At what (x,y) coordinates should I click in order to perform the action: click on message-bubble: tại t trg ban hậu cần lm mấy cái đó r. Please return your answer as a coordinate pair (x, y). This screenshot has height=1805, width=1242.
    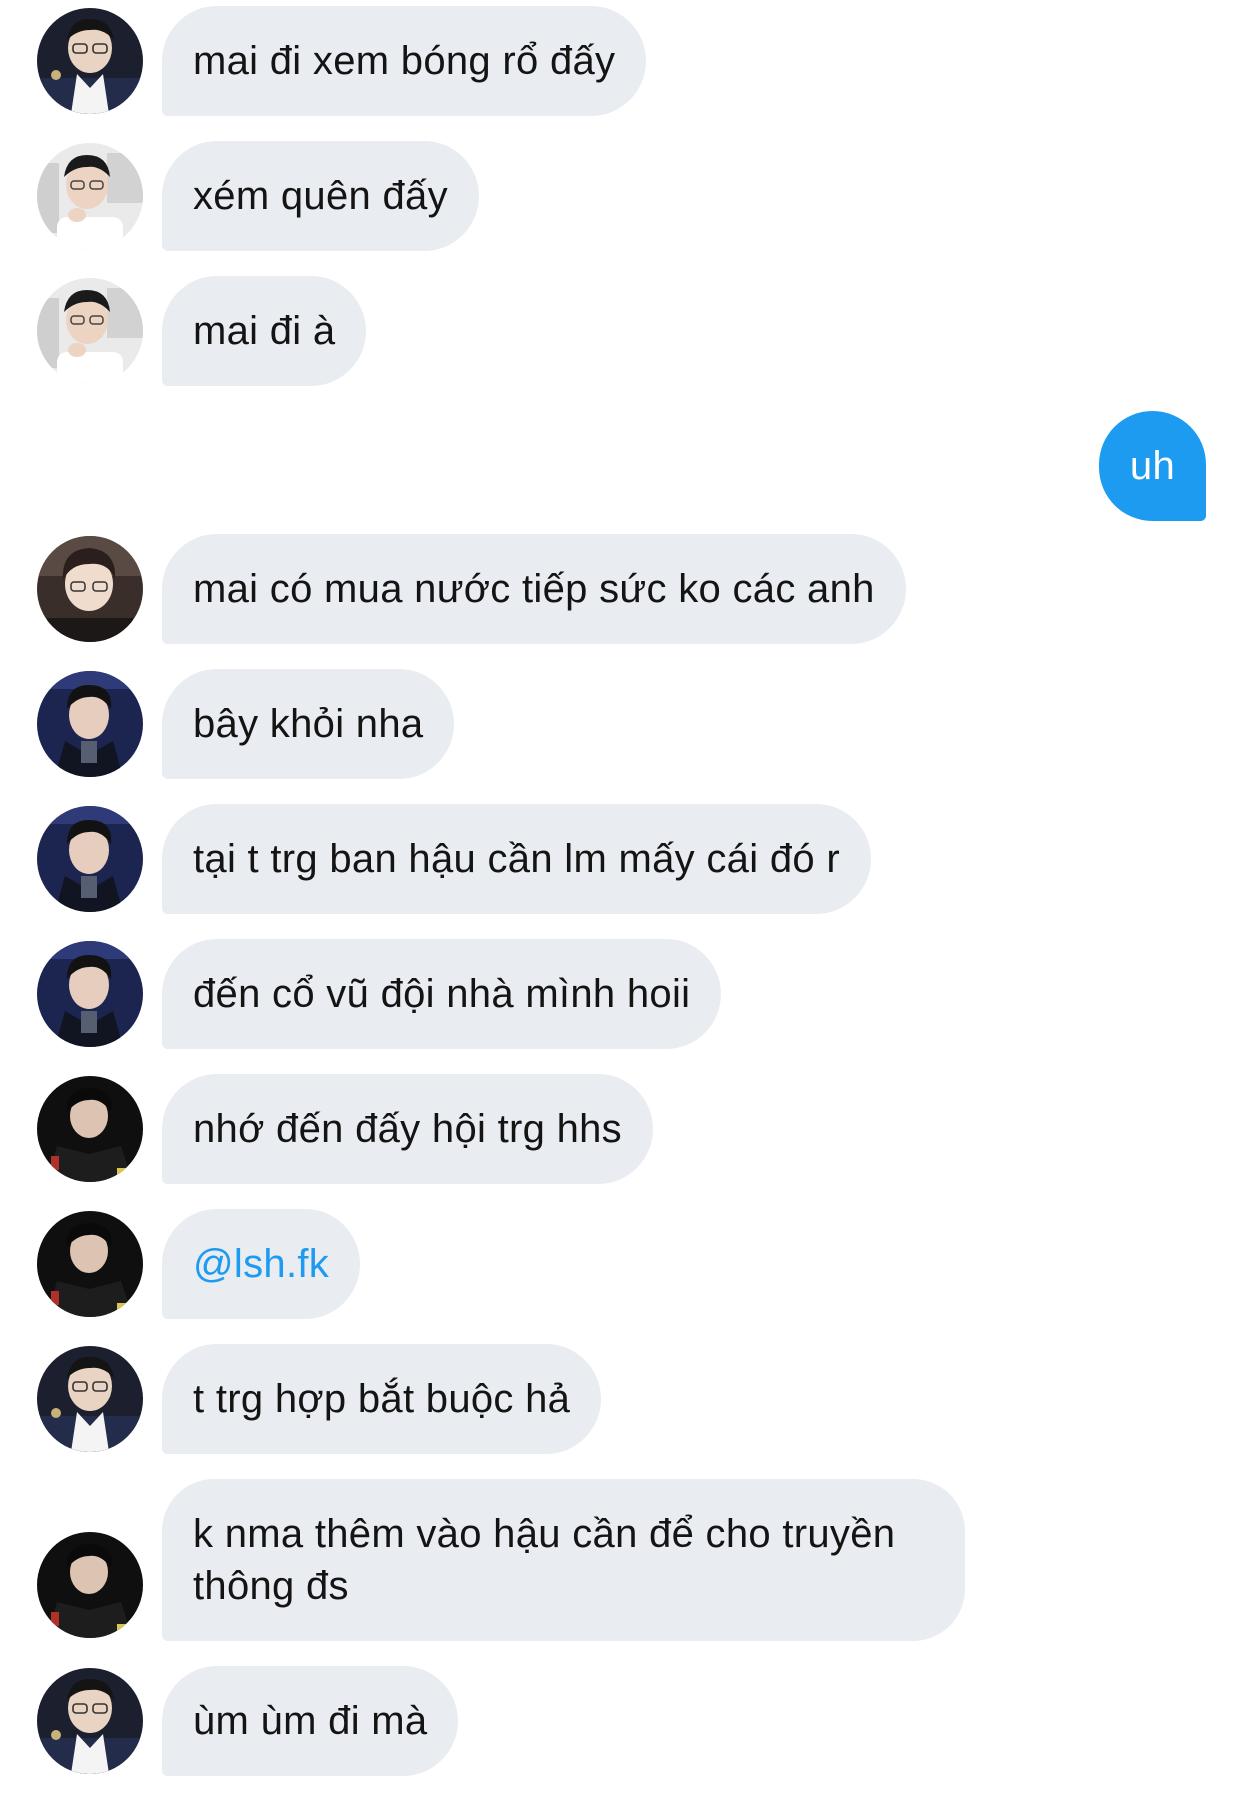
    Looking at the image, I should click on (516, 859).